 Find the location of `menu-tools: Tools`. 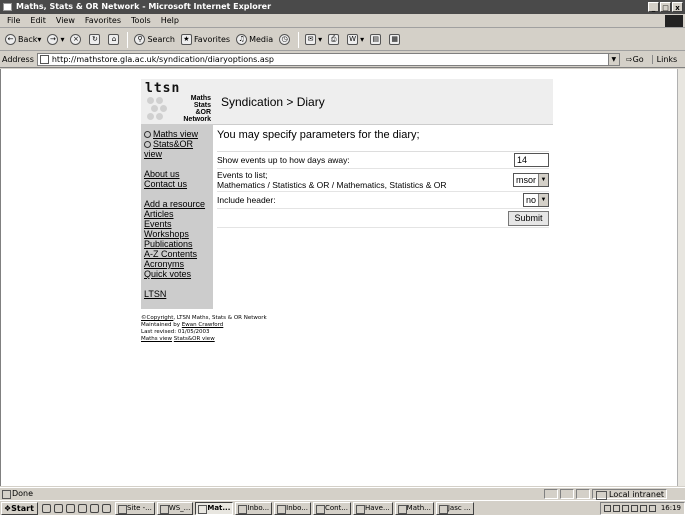

menu-tools: Tools is located at coordinates (141, 20).